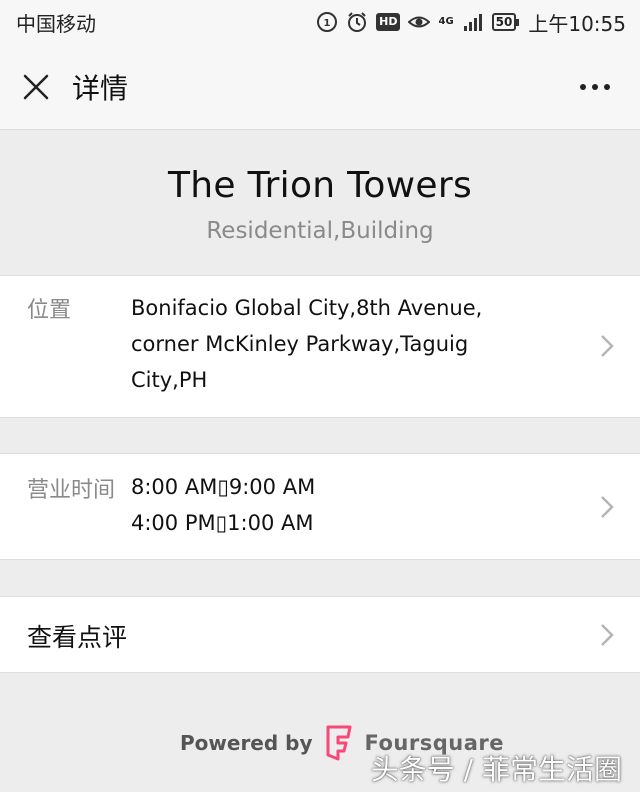  I want to click on status-bar: 中国移动 1 HD 4G 50 上午10:55, so click(320, 22).